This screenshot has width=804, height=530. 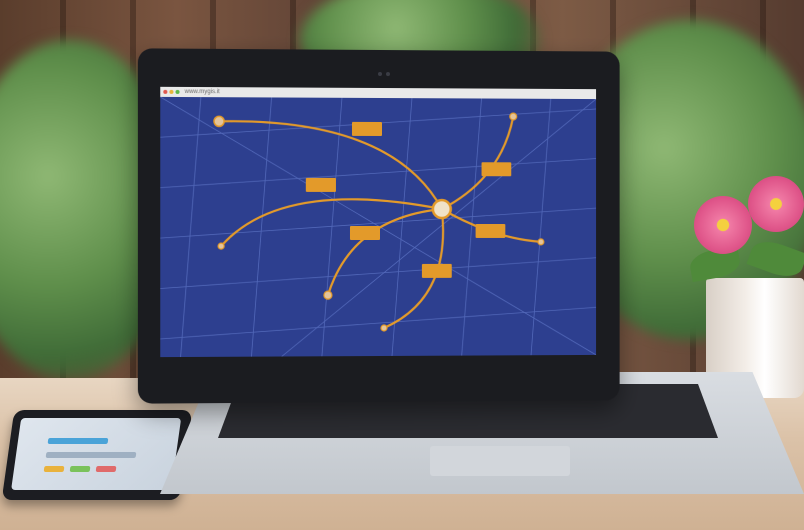 I want to click on minimize-window-icon, so click(x=171, y=92).